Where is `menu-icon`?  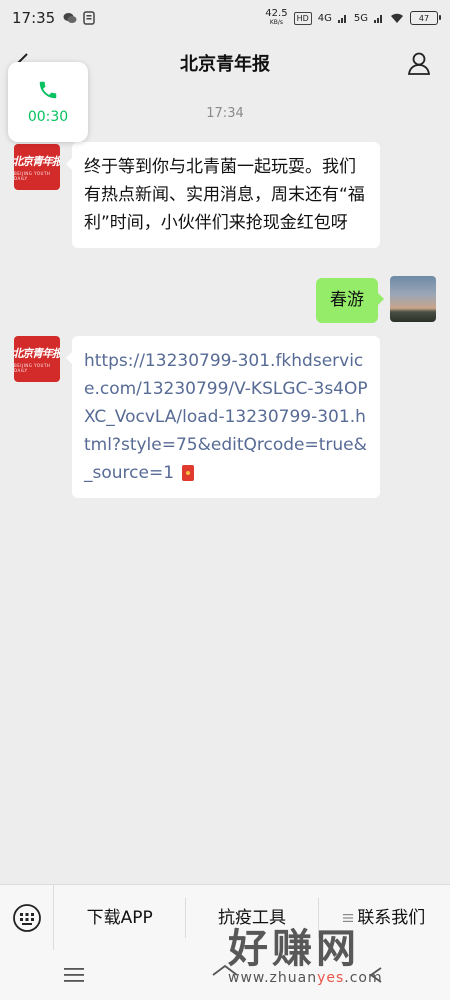
menu-icon is located at coordinates (74, 975).